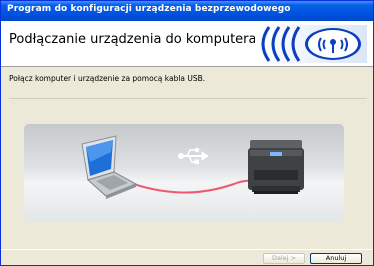  What do you see at coordinates (187, 249) in the screenshot?
I see `footer-divider` at bounding box center [187, 249].